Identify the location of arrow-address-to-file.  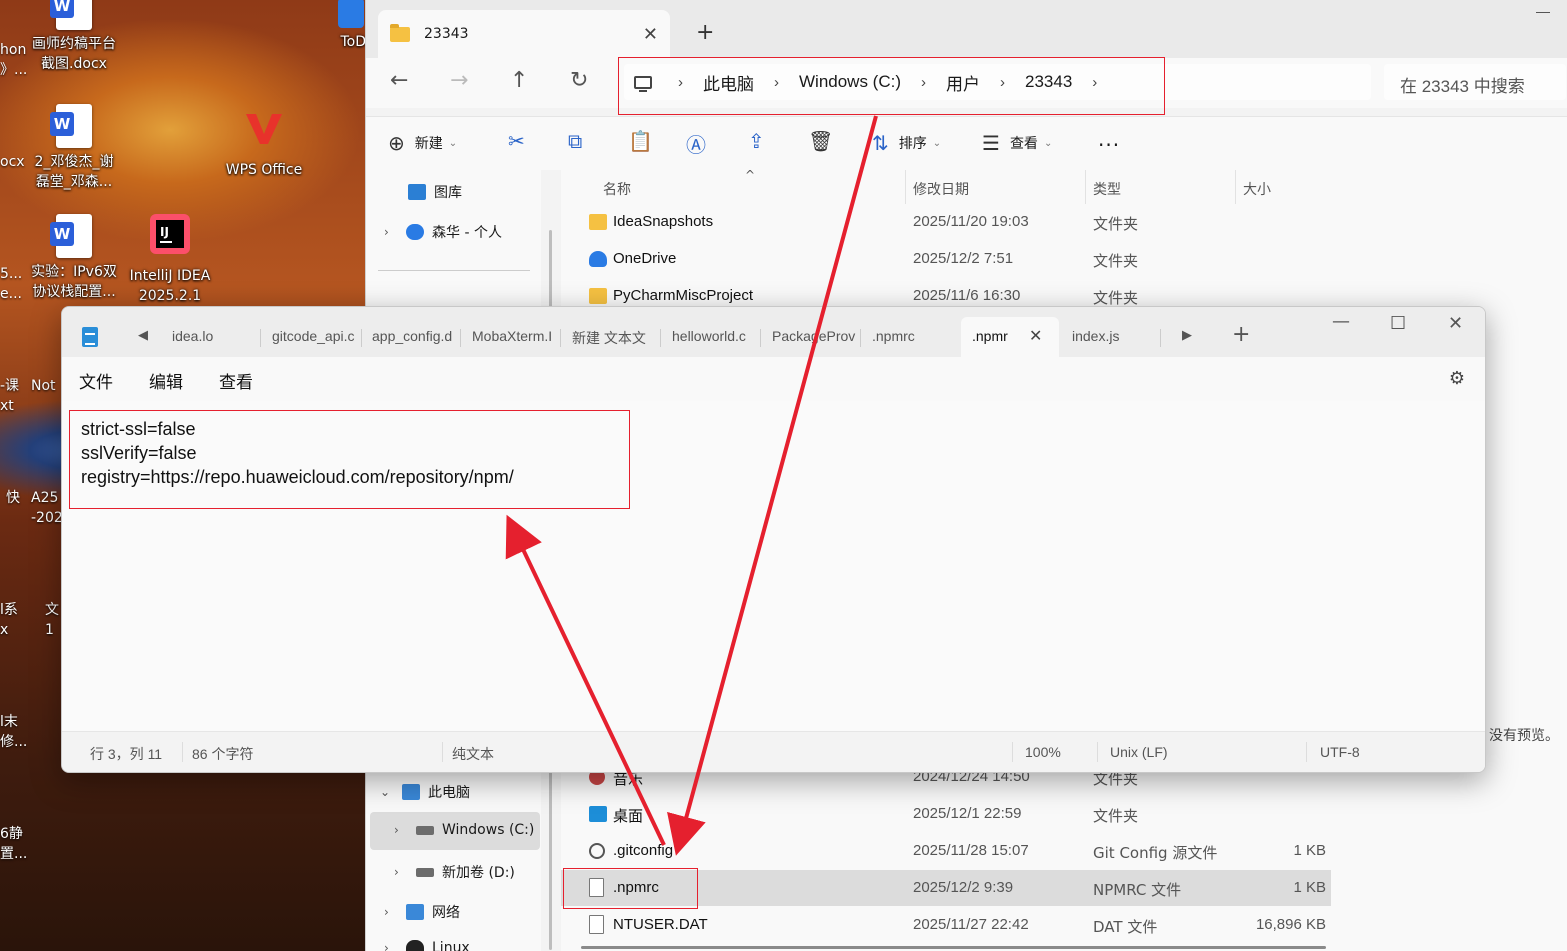
(772, 485).